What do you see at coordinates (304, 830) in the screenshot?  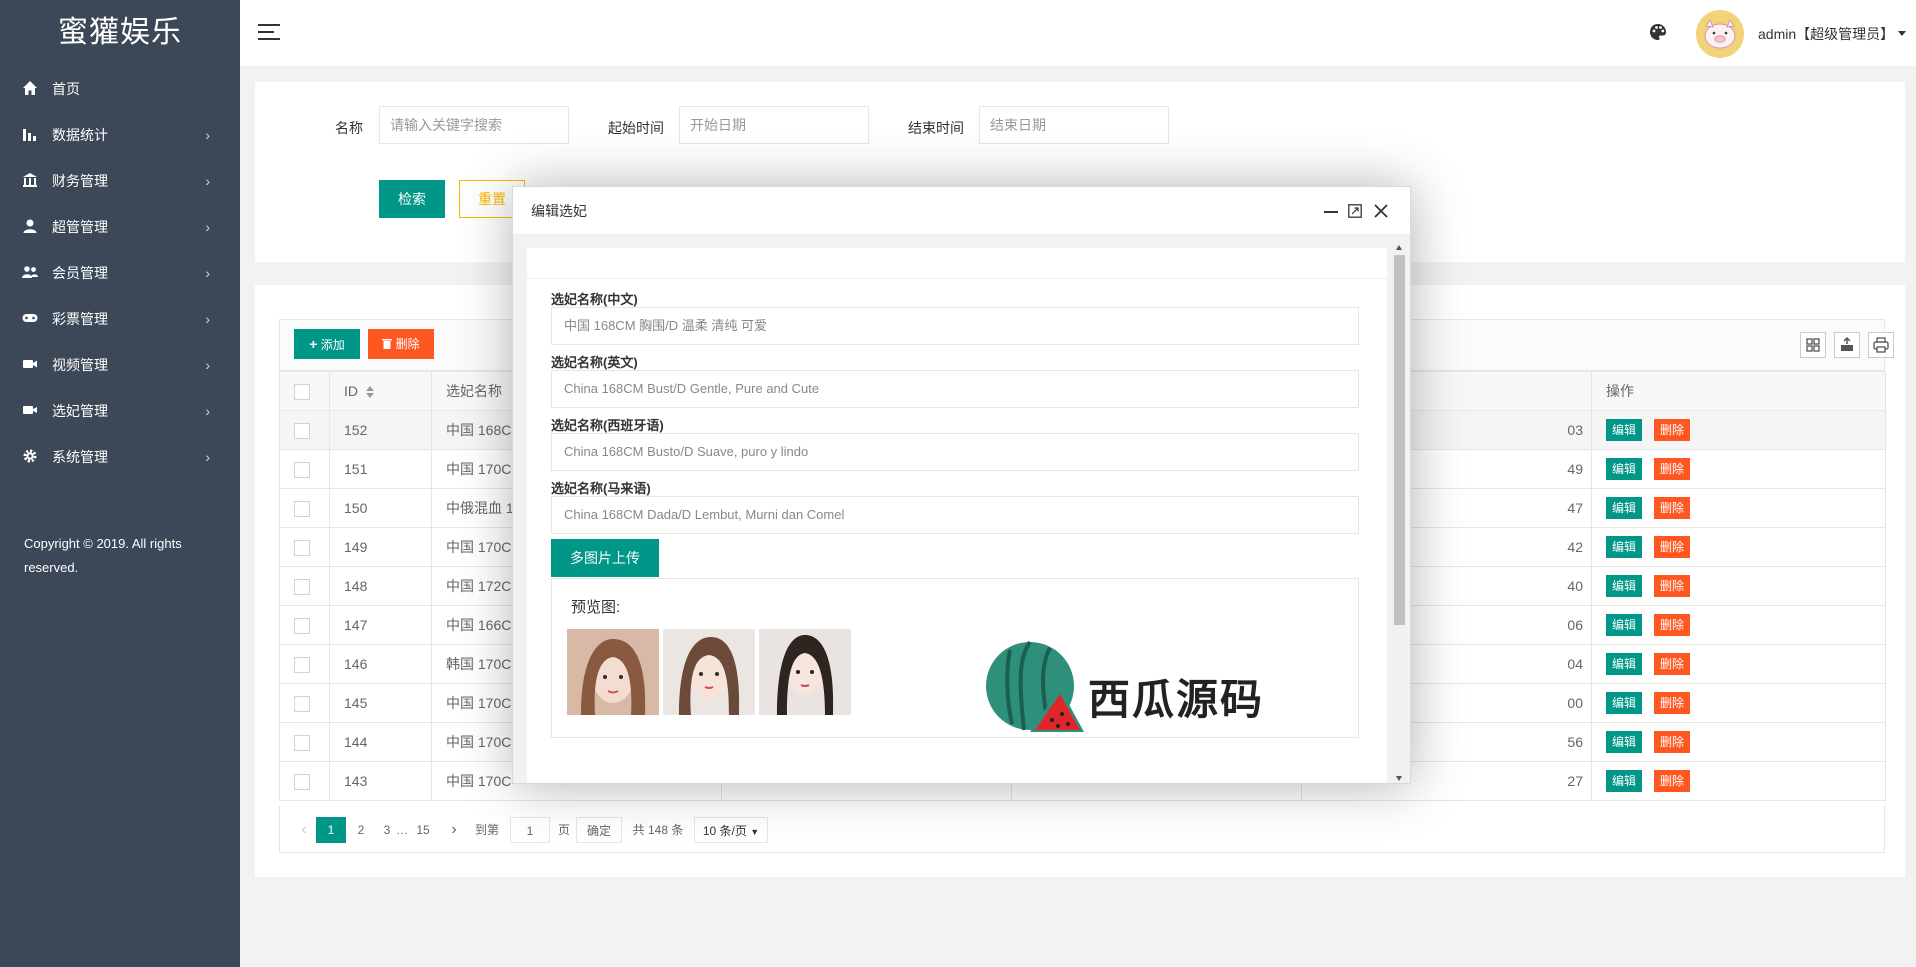 I see `prev-page-button: ‹` at bounding box center [304, 830].